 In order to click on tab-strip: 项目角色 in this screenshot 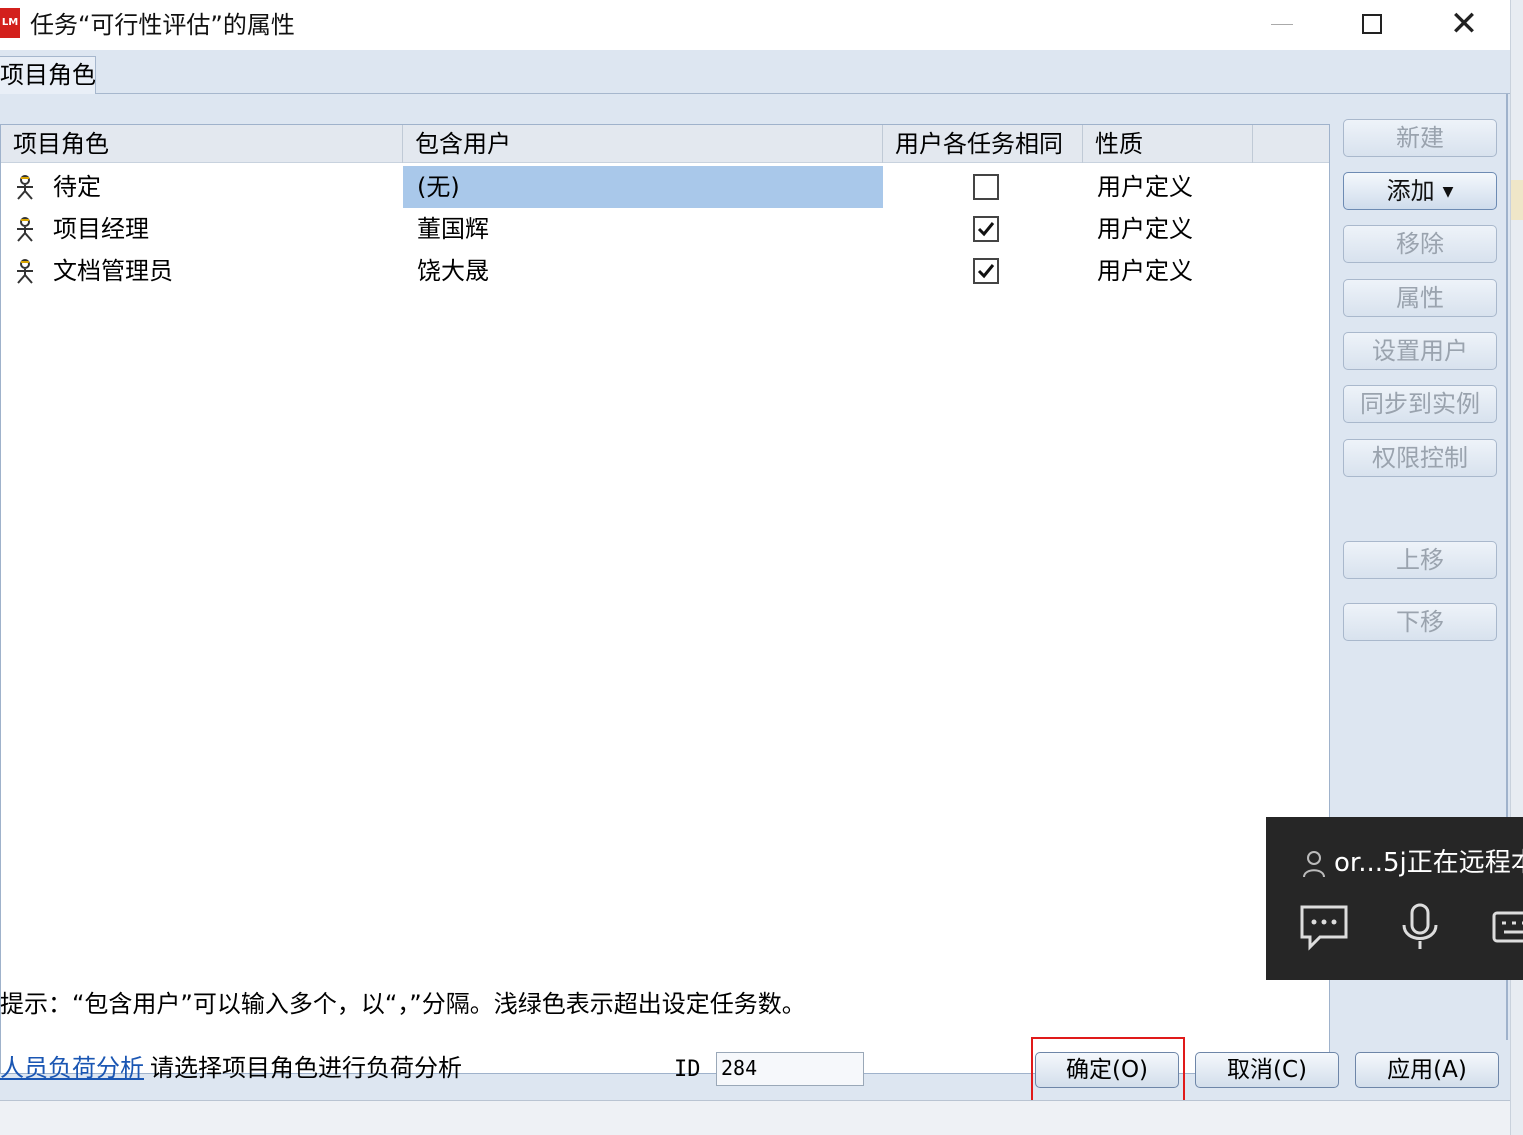, I will do `click(755, 72)`.